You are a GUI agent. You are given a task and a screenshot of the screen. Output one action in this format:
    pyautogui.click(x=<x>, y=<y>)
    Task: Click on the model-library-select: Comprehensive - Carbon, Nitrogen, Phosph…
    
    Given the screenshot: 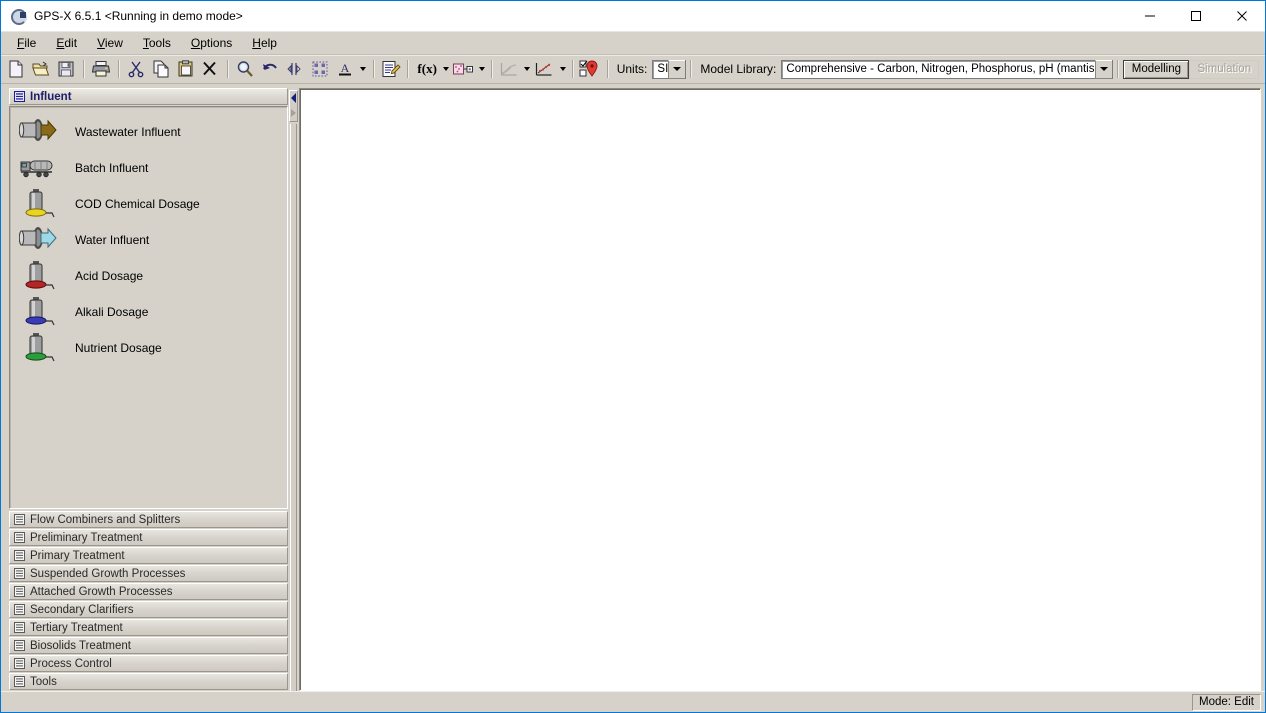 What is the action you would take?
    pyautogui.click(x=947, y=69)
    